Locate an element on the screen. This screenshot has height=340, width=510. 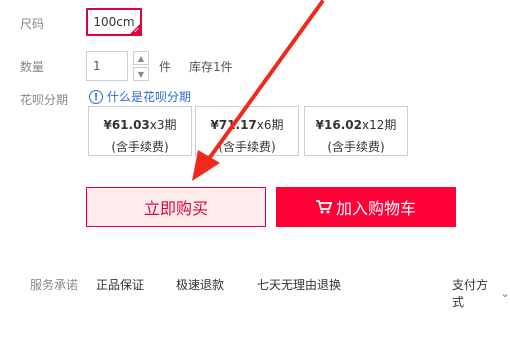
chevron-down-icon: ⌄ is located at coordinates (504, 293).